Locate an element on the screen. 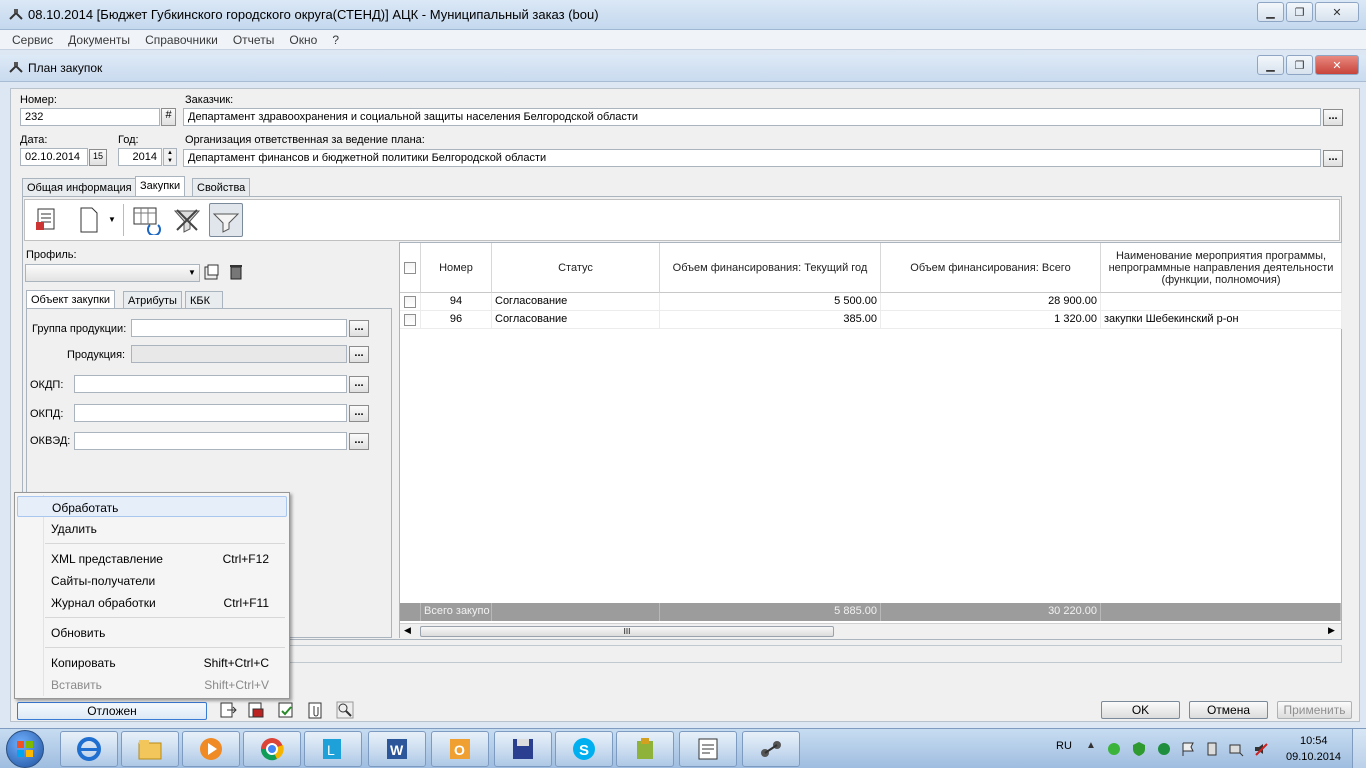  menu-reports: Отчеты is located at coordinates (253, 40).